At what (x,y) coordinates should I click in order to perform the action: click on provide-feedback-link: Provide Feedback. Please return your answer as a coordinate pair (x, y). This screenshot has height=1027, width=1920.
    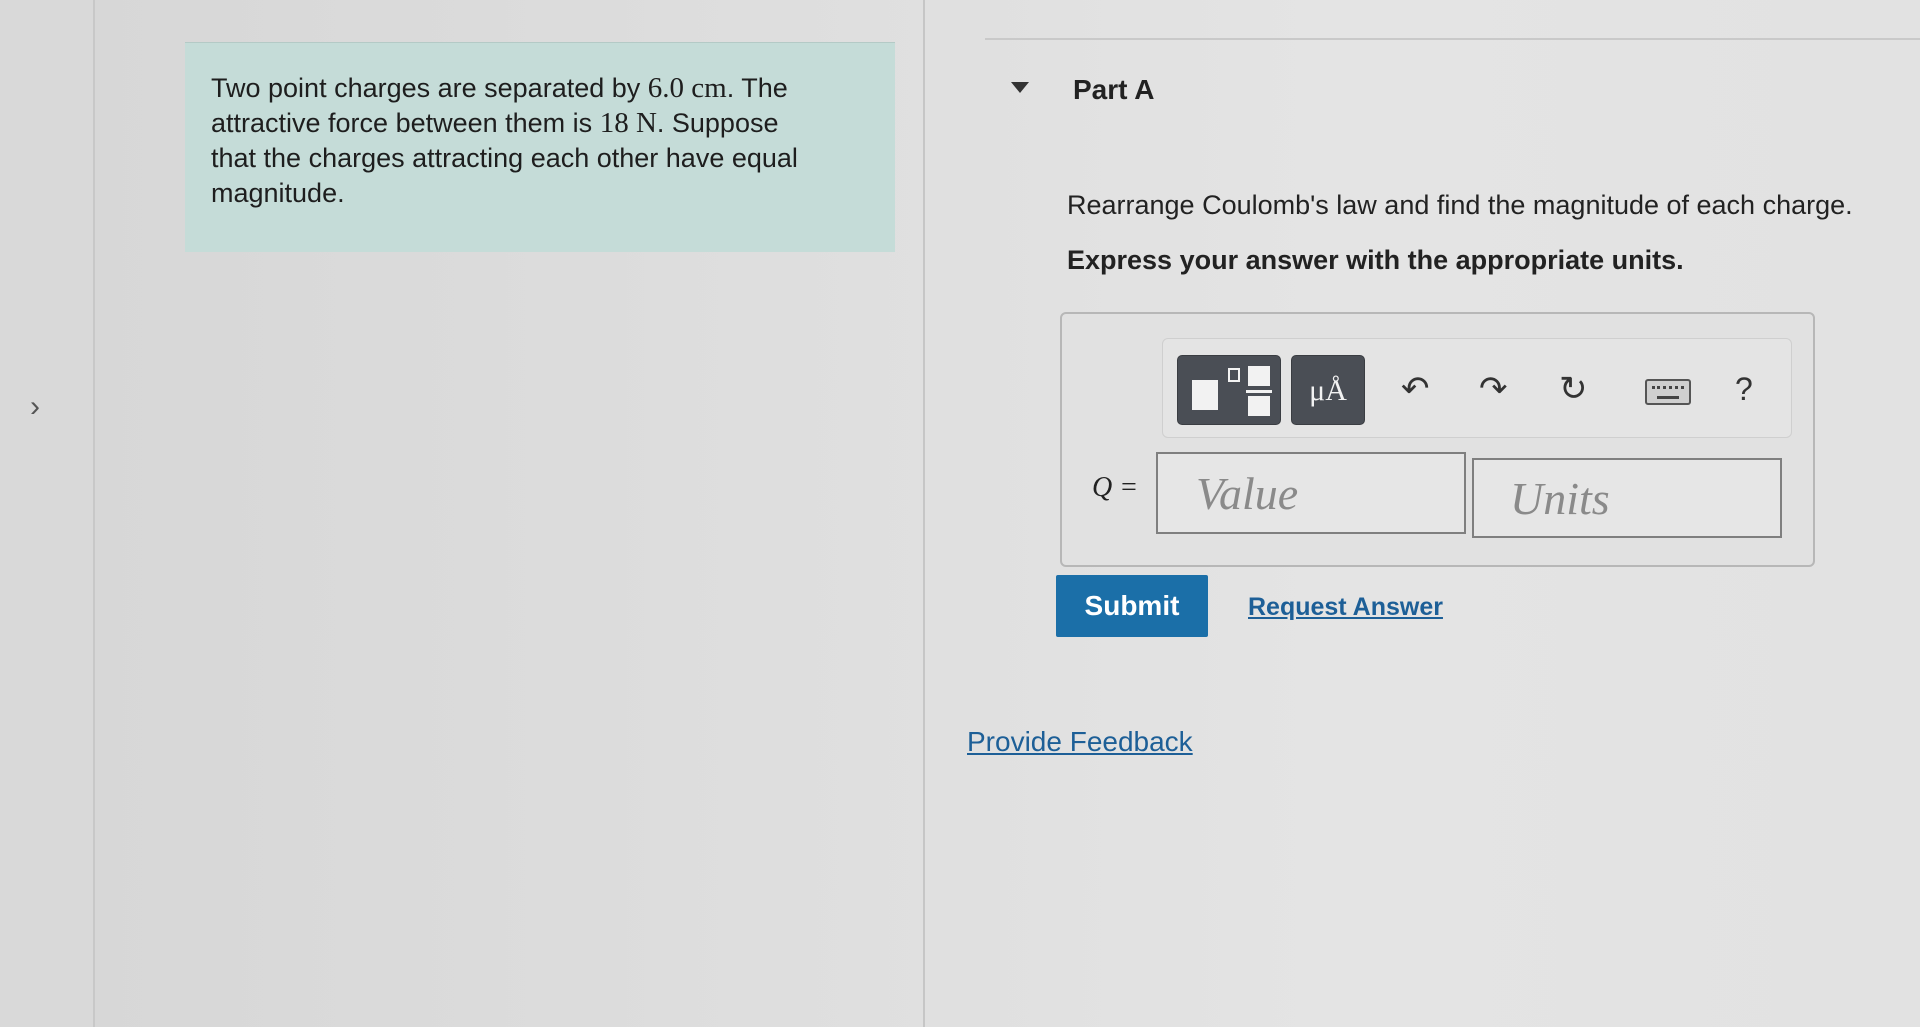
    Looking at the image, I should click on (1080, 742).